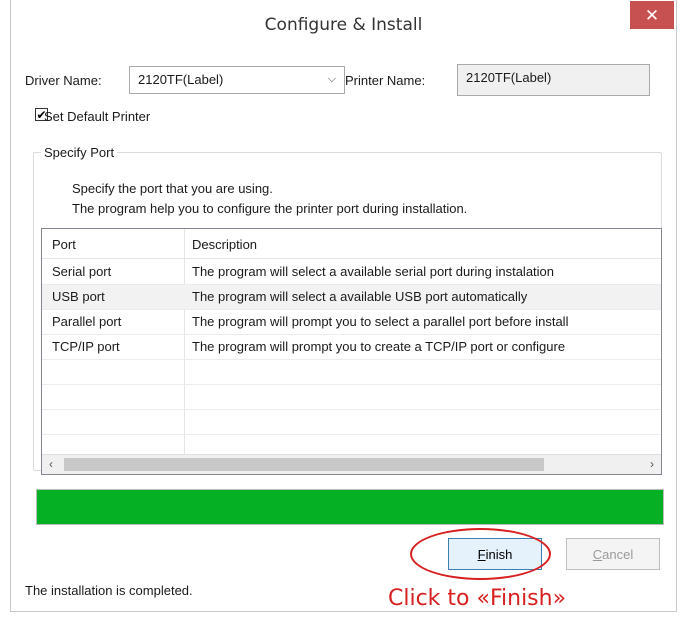  Describe the element at coordinates (82, 271) in the screenshot. I see `port-cell: Serial port` at that location.